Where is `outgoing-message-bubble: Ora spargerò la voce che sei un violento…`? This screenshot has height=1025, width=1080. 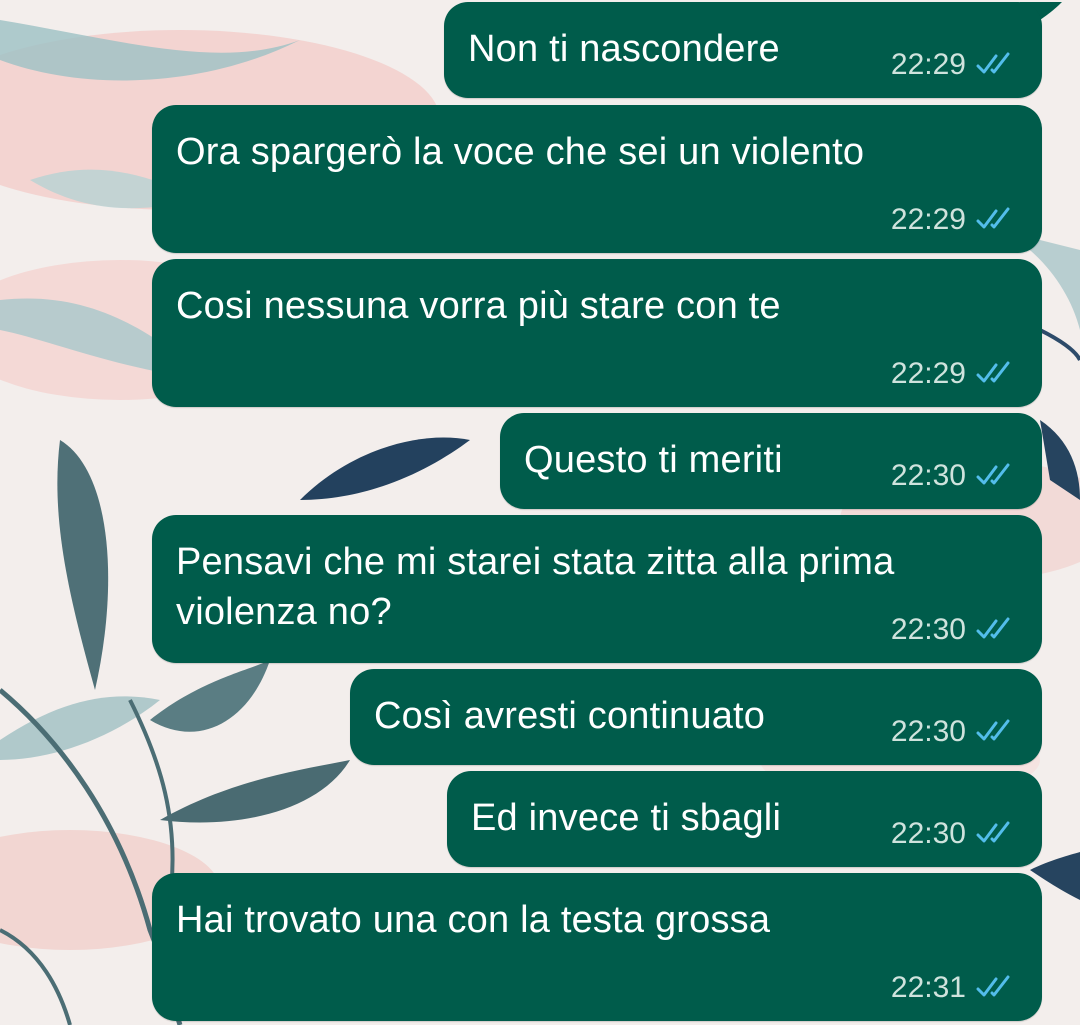 outgoing-message-bubble: Ora spargerò la voce che sei un violento… is located at coordinates (597, 179).